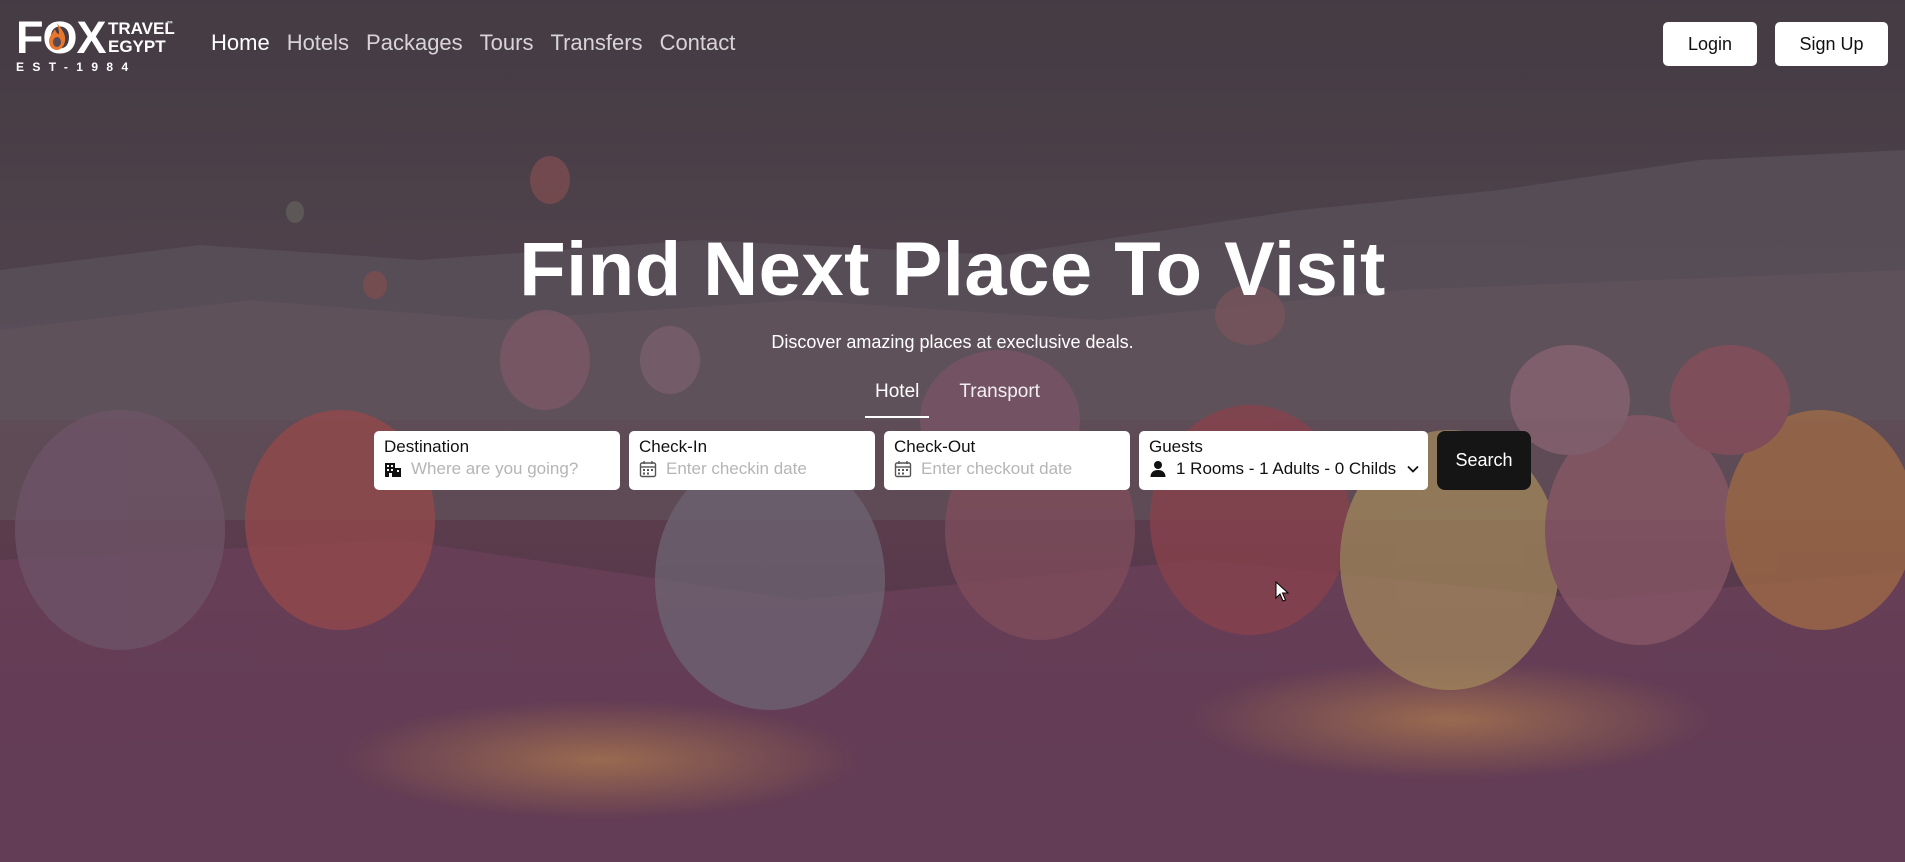 The image size is (1905, 862). What do you see at coordinates (766, 469) in the screenshot?
I see `checkin-input` at bounding box center [766, 469].